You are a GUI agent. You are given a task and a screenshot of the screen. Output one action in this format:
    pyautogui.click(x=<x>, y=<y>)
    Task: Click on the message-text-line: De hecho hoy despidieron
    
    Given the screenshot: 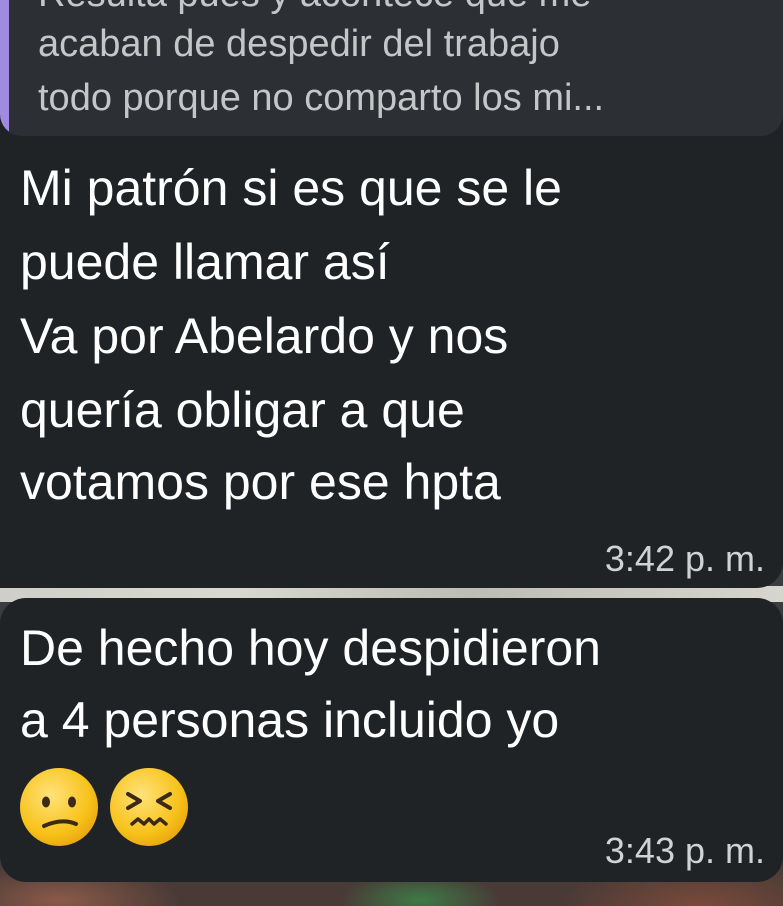 What is the action you would take?
    pyautogui.click(x=310, y=648)
    